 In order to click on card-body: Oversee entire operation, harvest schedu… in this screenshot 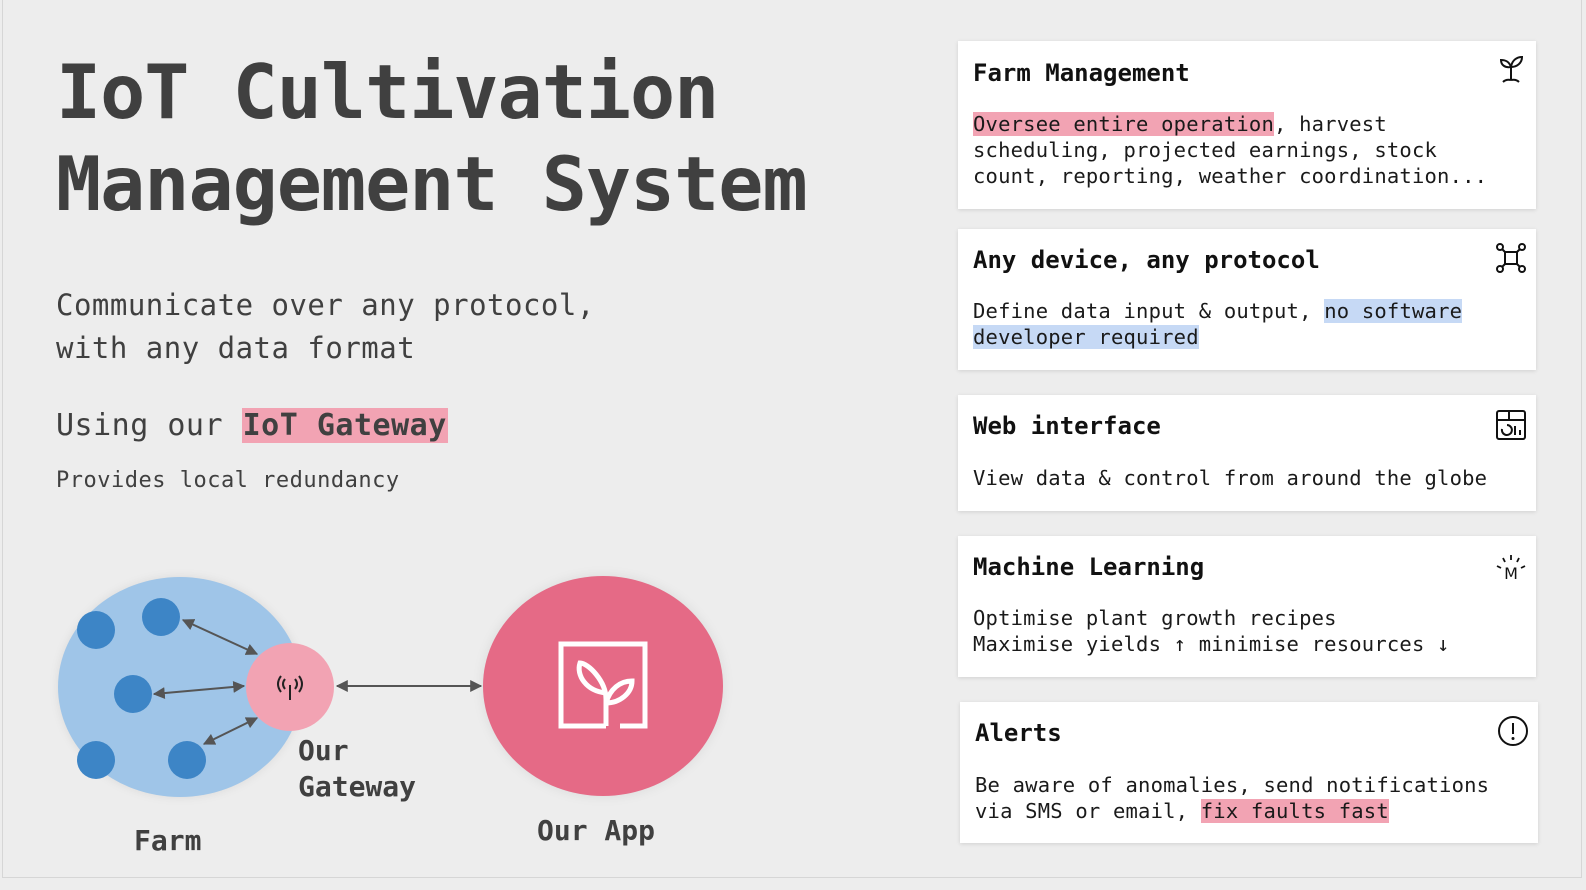, I will do `click(1230, 150)`.